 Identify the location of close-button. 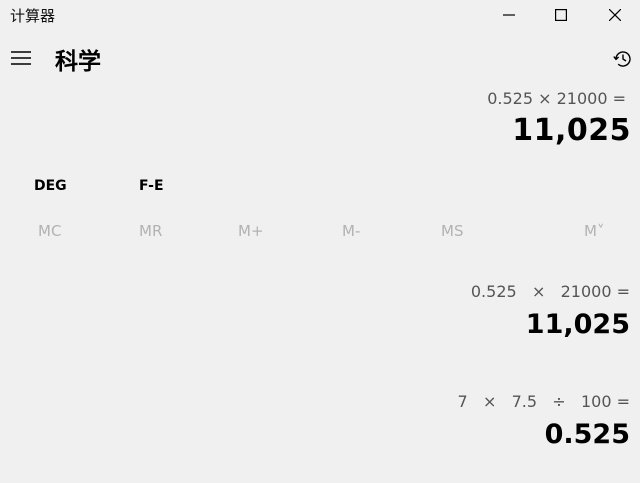
(615, 15).